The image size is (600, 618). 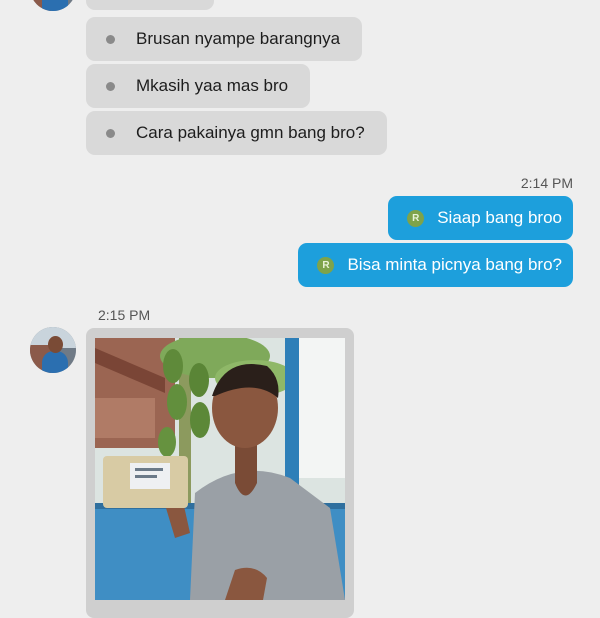 I want to click on incoming-message-partial, so click(x=150, y=5).